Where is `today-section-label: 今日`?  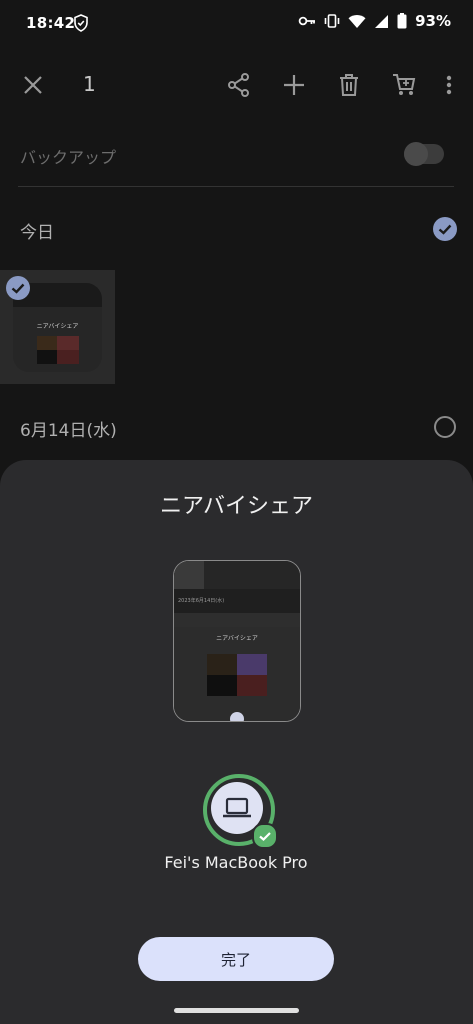
today-section-label: 今日 is located at coordinates (37, 233).